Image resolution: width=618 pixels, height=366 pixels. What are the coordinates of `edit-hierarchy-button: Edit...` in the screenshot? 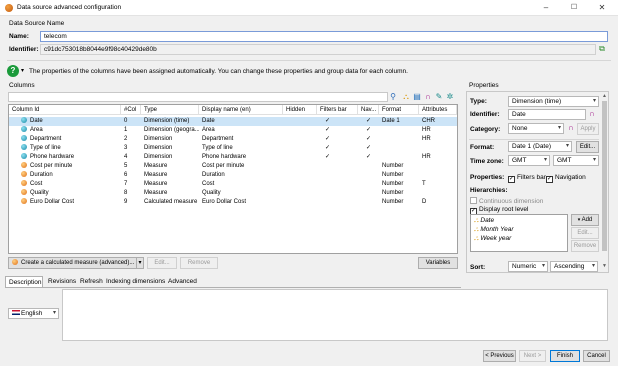 It's located at (585, 233).